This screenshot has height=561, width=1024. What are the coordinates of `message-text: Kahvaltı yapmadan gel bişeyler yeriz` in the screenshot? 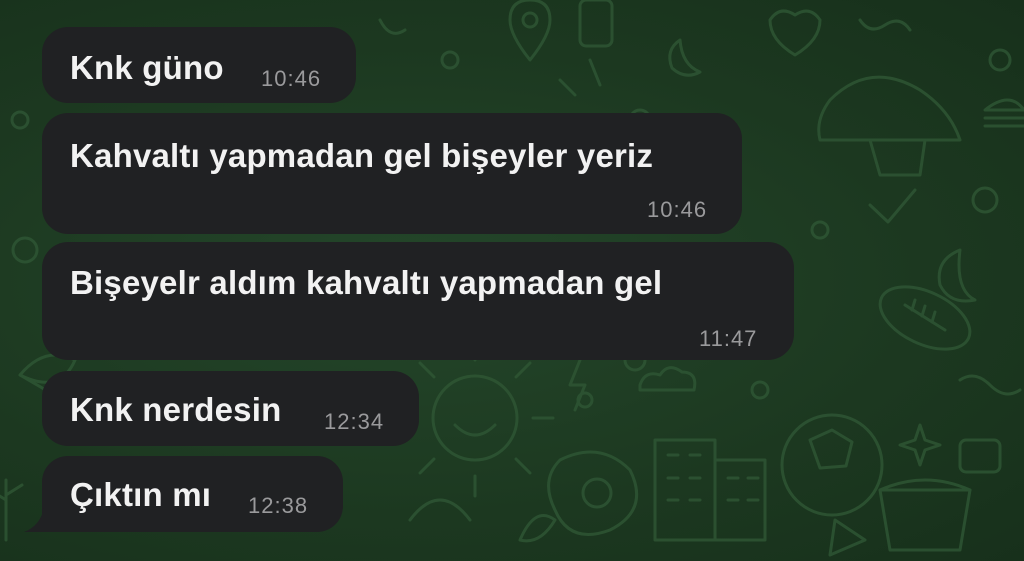 It's located at (362, 155).